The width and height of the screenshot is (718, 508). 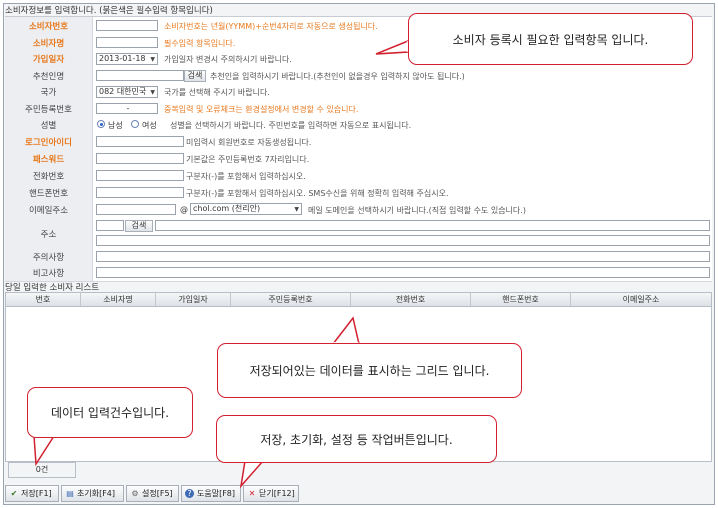 What do you see at coordinates (157, 493) in the screenshot?
I see `settings-button-label: 설정[F5]` at bounding box center [157, 493].